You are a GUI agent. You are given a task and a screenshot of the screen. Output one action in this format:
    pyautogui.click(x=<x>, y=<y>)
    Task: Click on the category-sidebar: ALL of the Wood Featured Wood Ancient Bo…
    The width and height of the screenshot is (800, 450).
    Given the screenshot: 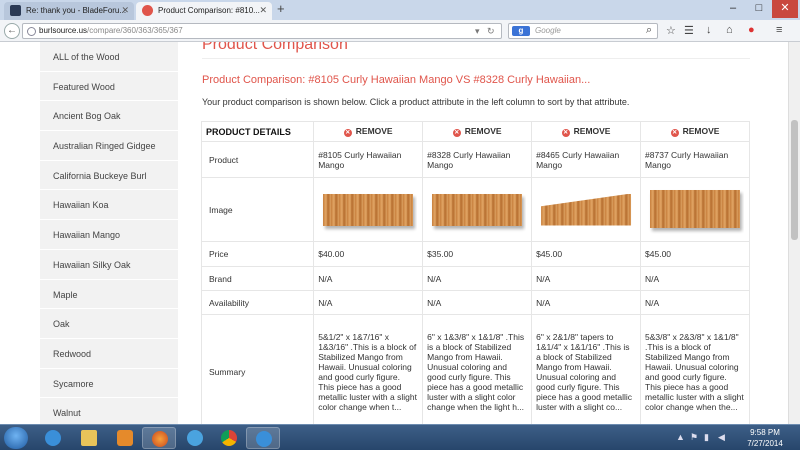 What is the action you would take?
    pyautogui.click(x=109, y=233)
    